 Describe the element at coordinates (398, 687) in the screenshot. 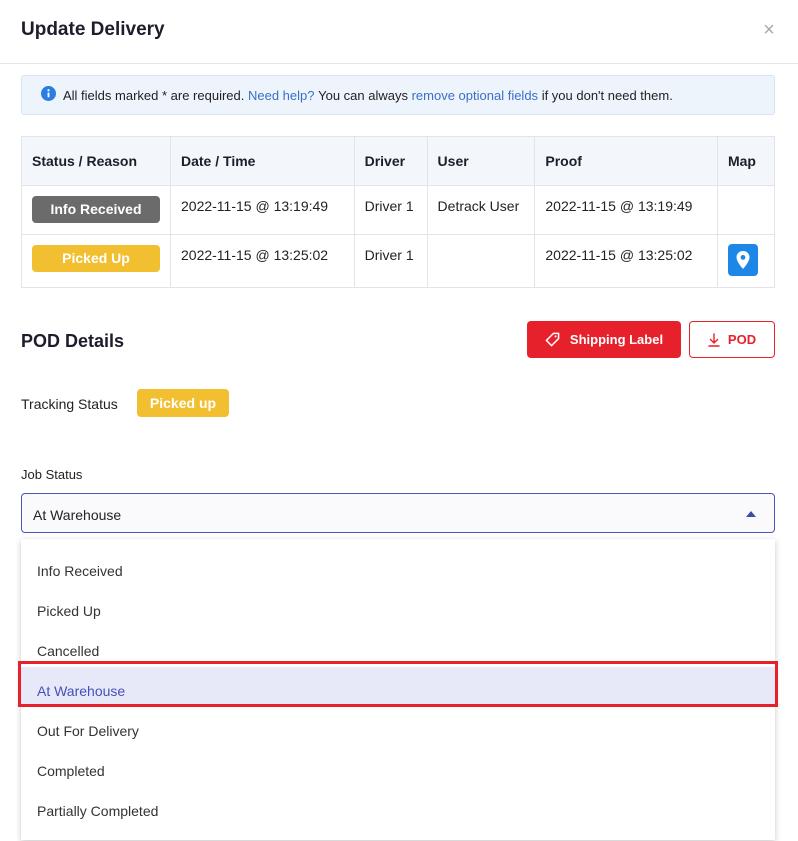

I see `dropdown-option-at-warehouse: At Warehouse` at that location.